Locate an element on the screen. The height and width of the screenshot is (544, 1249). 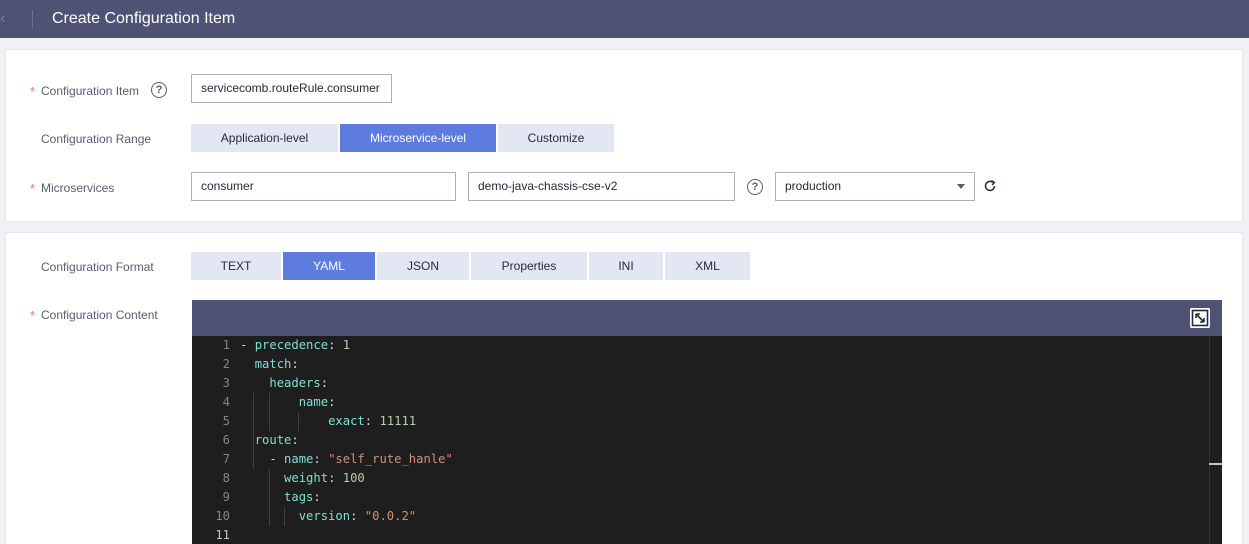
scrollbar-cursor-marker is located at coordinates (1215, 464).